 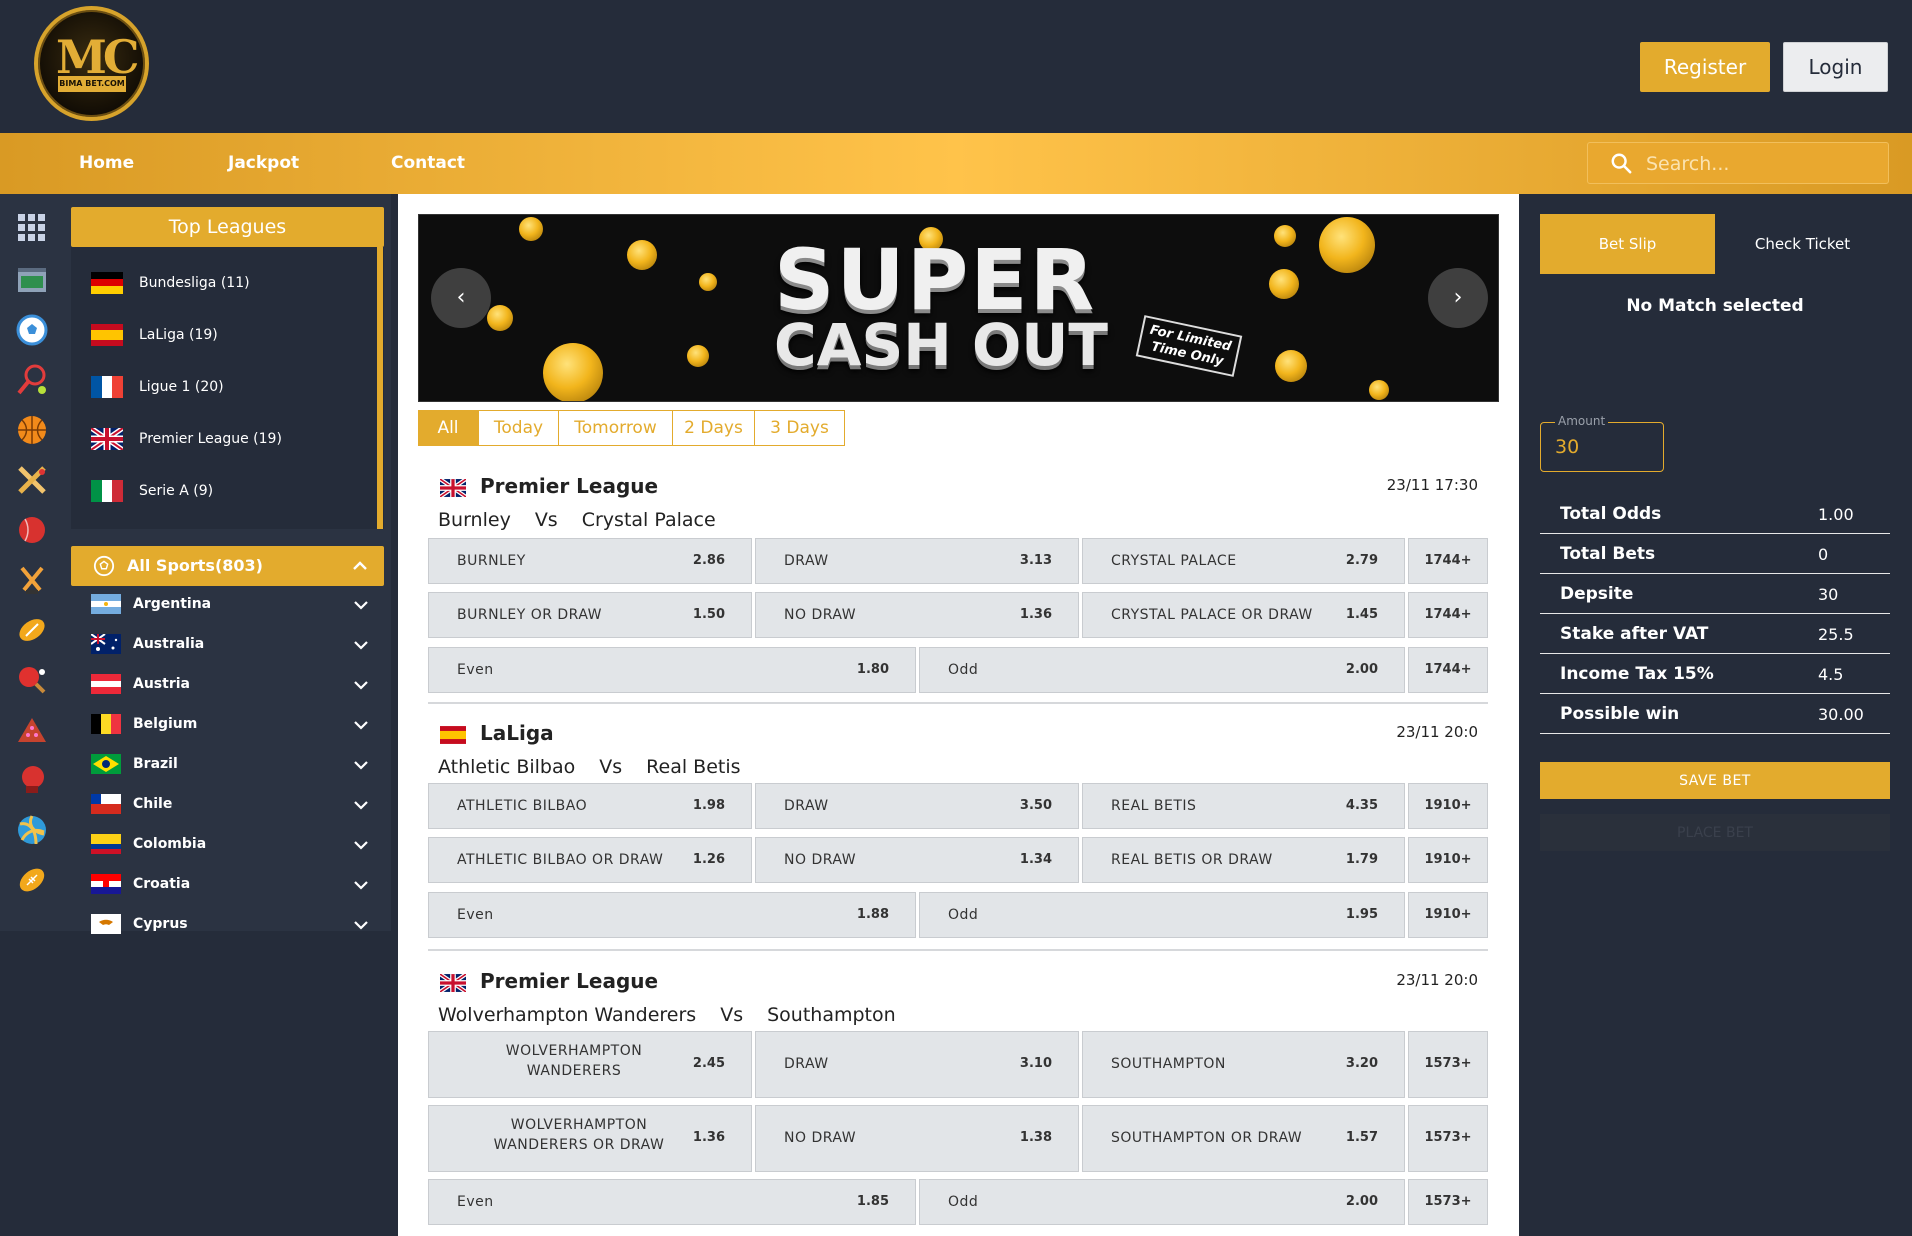 I want to click on odds-value: 1.50, so click(x=708, y=614).